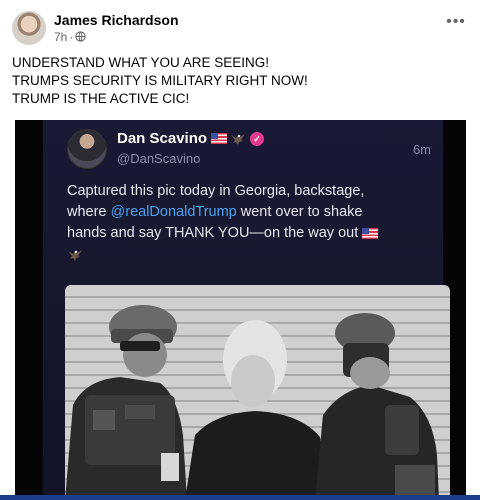 This screenshot has width=480, height=500. Describe the element at coordinates (87, 149) in the screenshot. I see `tweet-author-avatar` at that location.